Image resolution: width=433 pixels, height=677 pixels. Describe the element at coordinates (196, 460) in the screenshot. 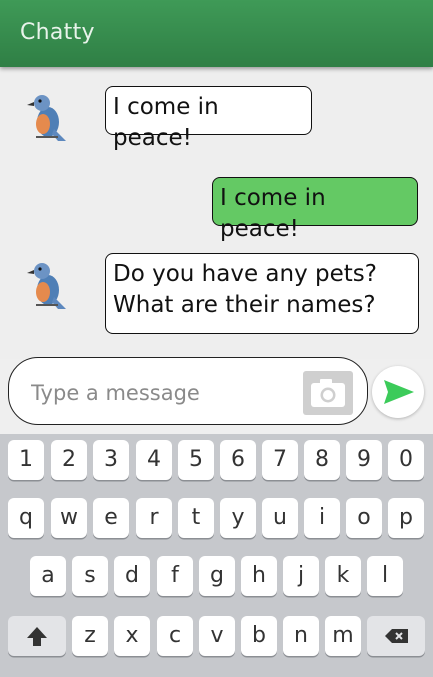

I see `key-5: 5` at that location.